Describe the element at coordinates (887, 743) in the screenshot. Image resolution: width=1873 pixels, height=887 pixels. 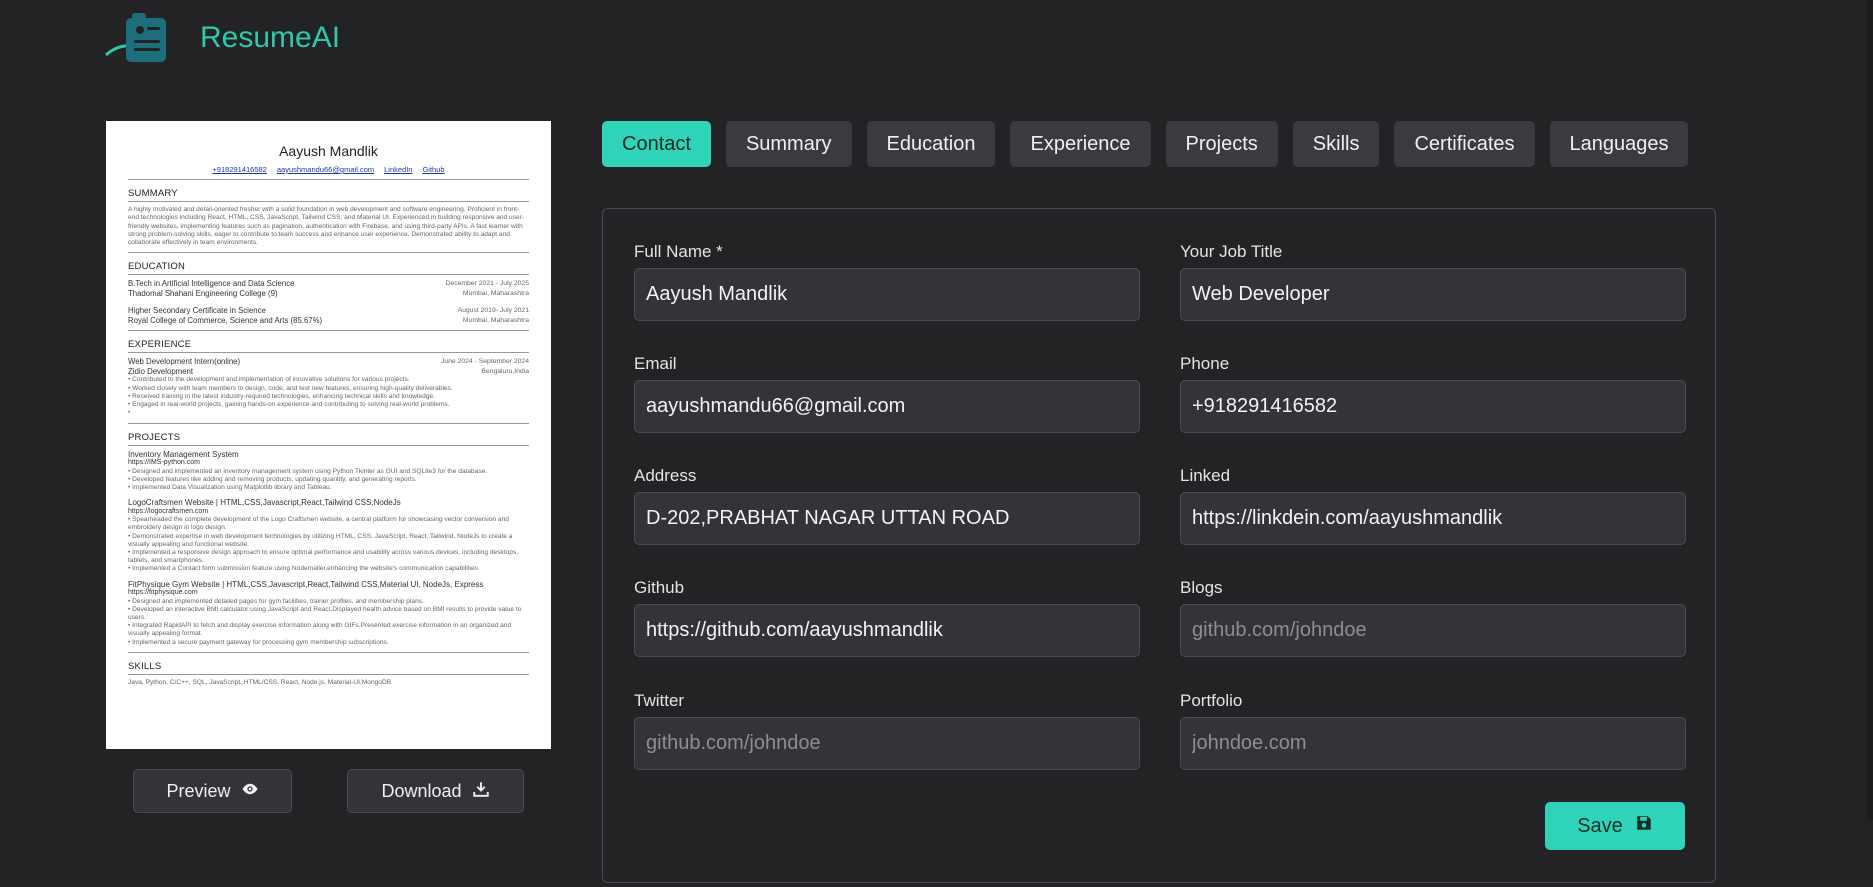
I see `twitter-input` at that location.